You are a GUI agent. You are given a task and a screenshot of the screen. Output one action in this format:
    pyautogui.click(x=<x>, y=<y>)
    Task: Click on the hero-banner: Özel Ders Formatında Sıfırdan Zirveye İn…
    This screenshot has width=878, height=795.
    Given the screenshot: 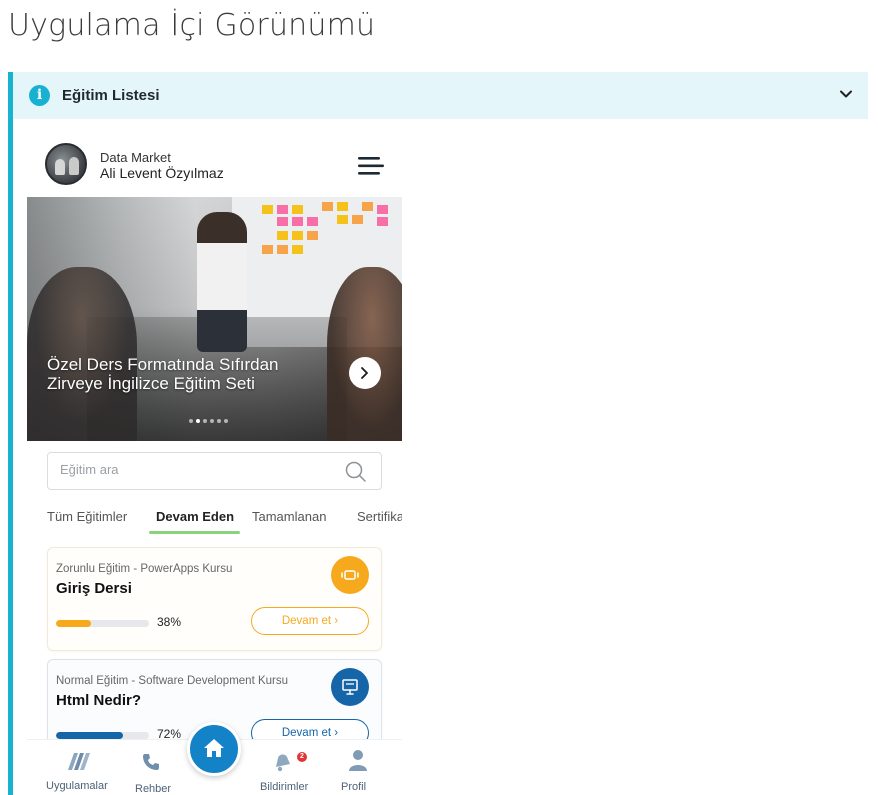 What is the action you would take?
    pyautogui.click(x=214, y=319)
    